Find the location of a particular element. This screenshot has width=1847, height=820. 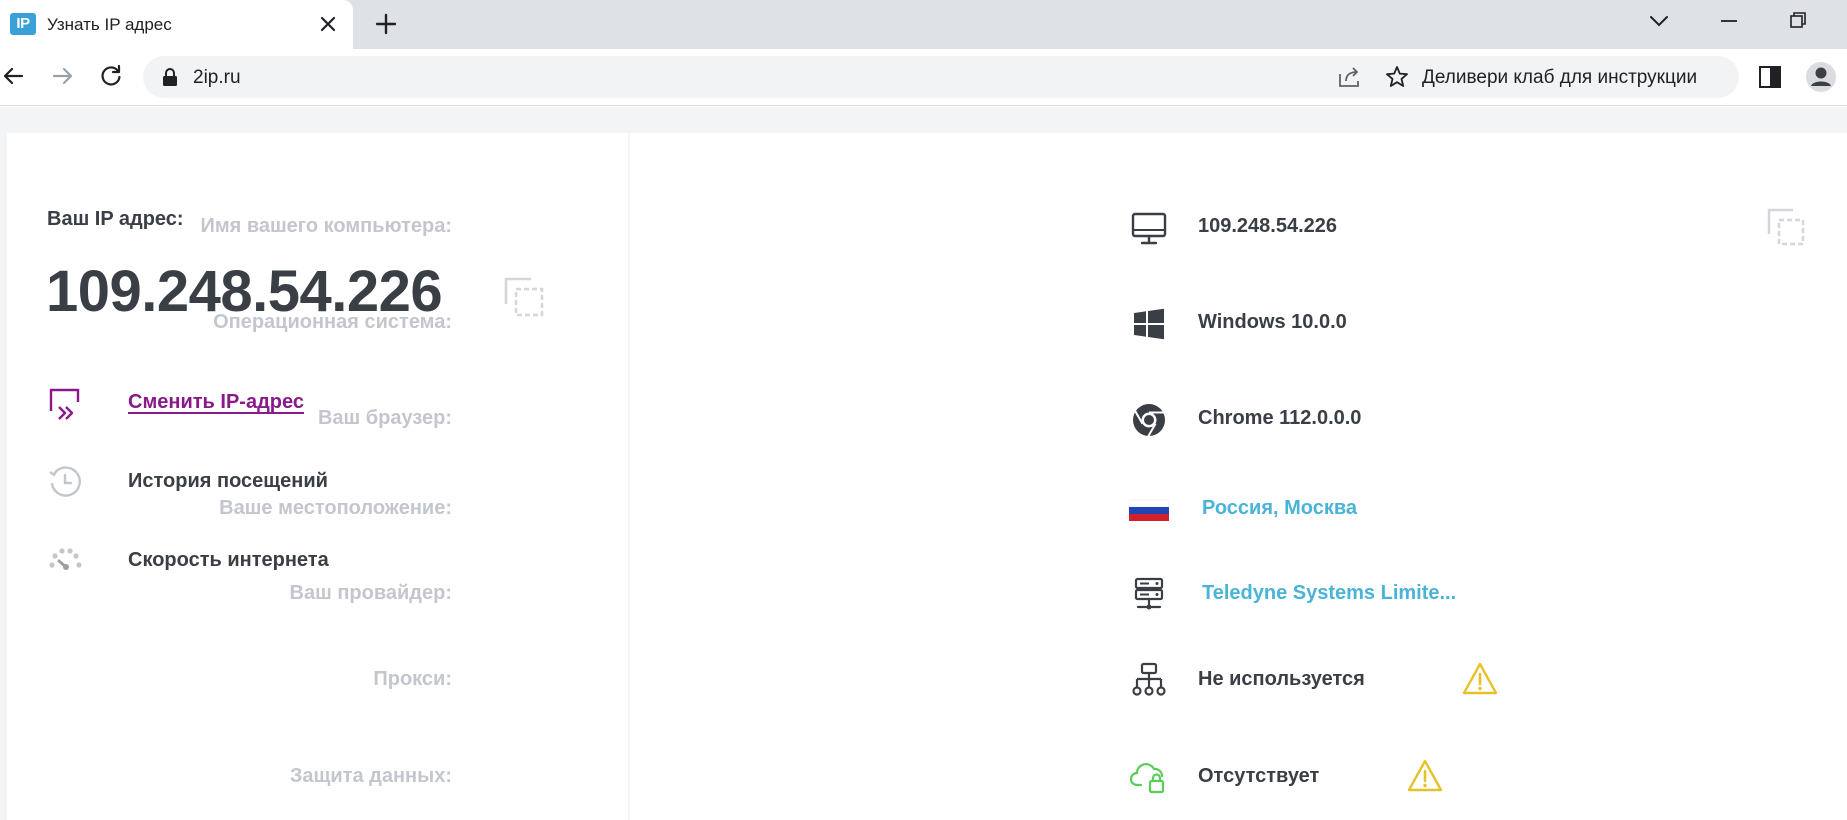

tab-strip: IP Узнать IP адрес is located at coordinates (923, 24).